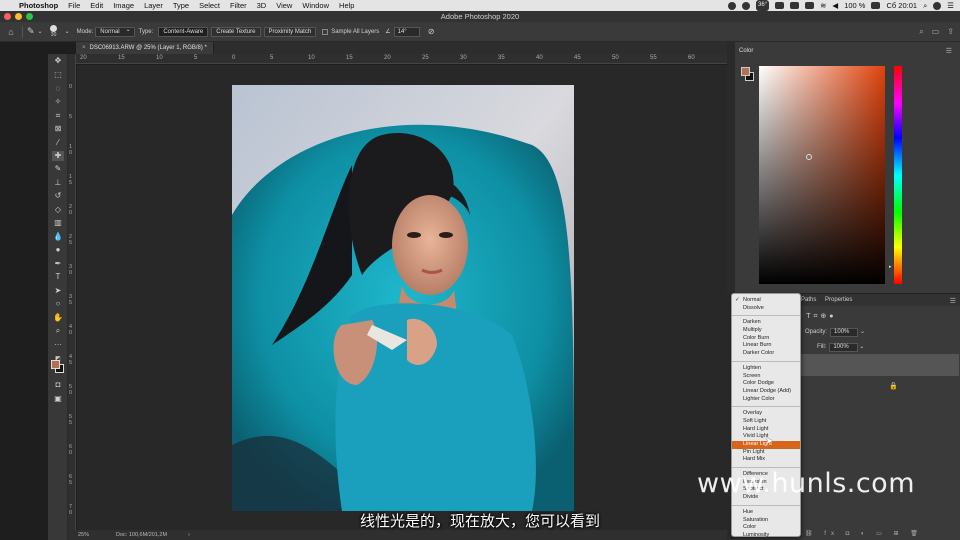  Describe the element at coordinates (766, 323) in the screenshot. I see `blend-mode-darken: Darken` at that location.